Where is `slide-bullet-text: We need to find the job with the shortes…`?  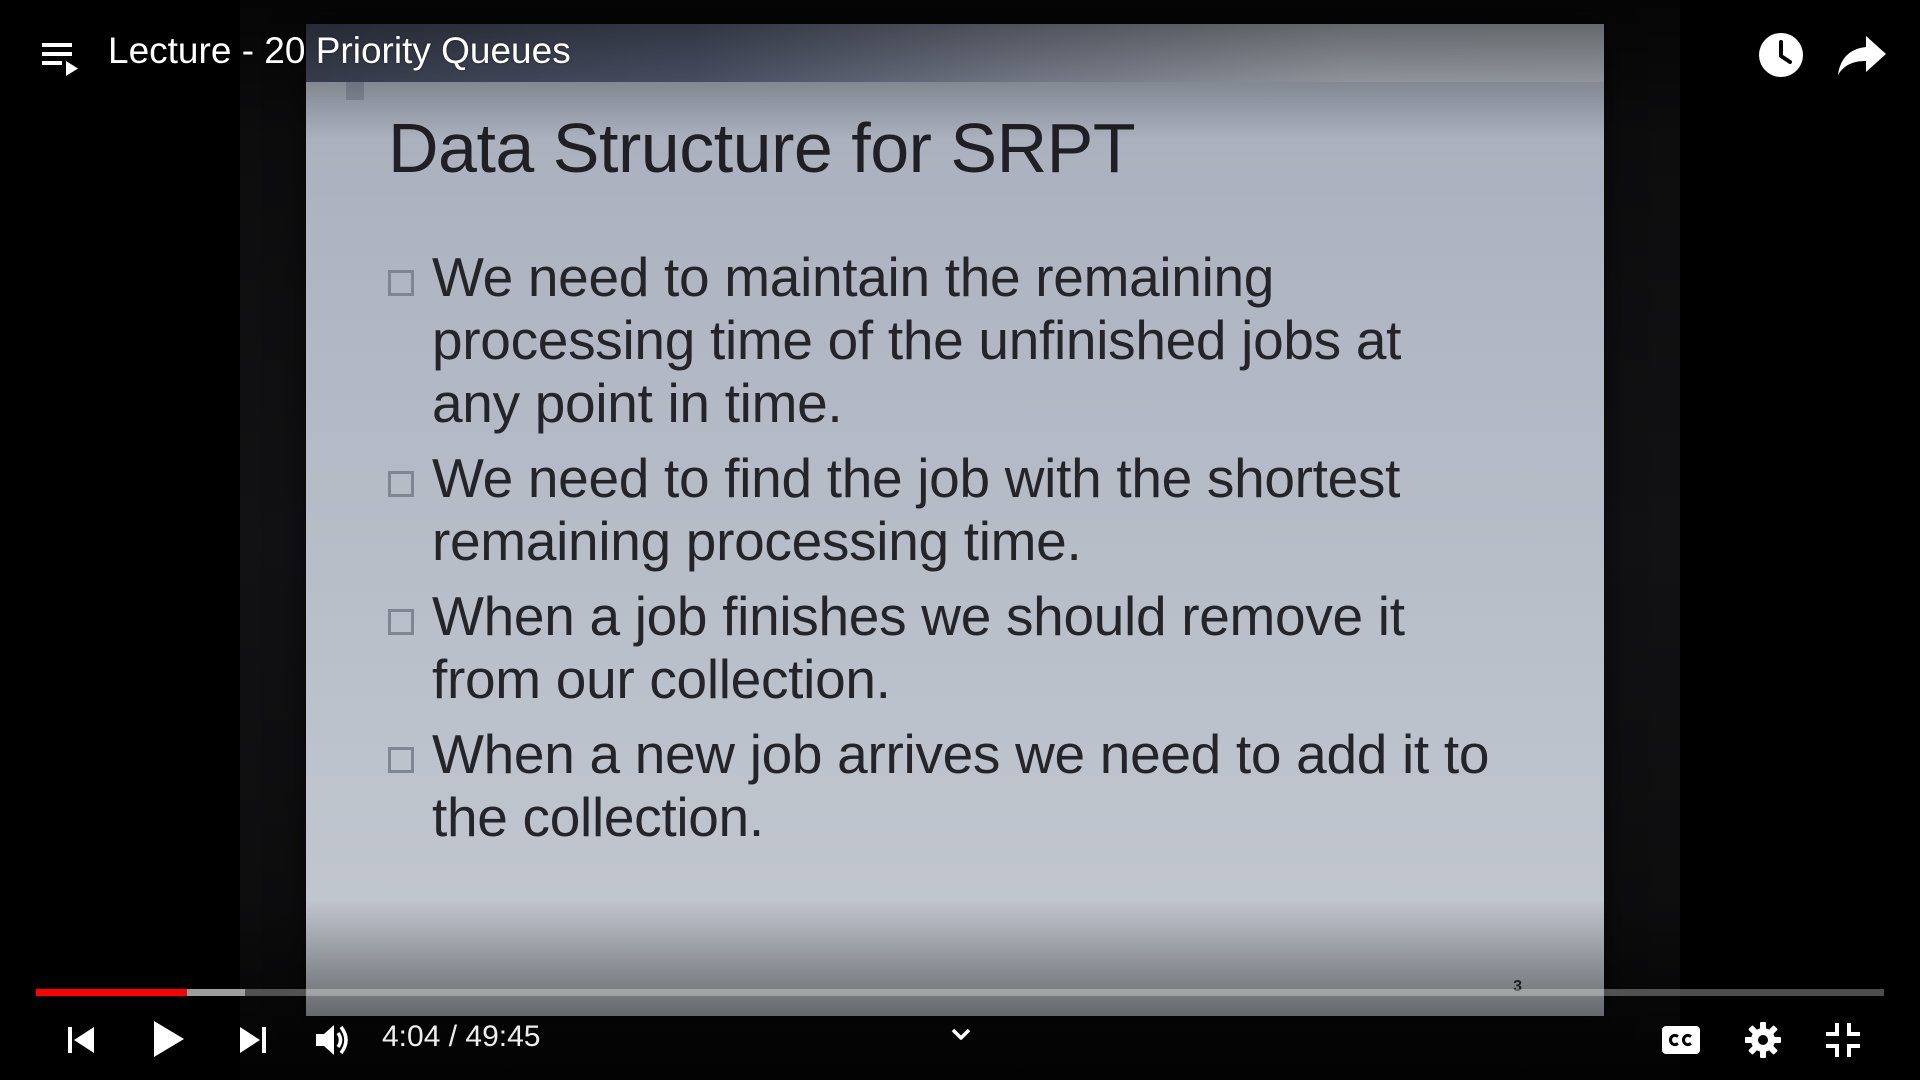 slide-bullet-text: We need to find the job with the shortes… is located at coordinates (916, 509).